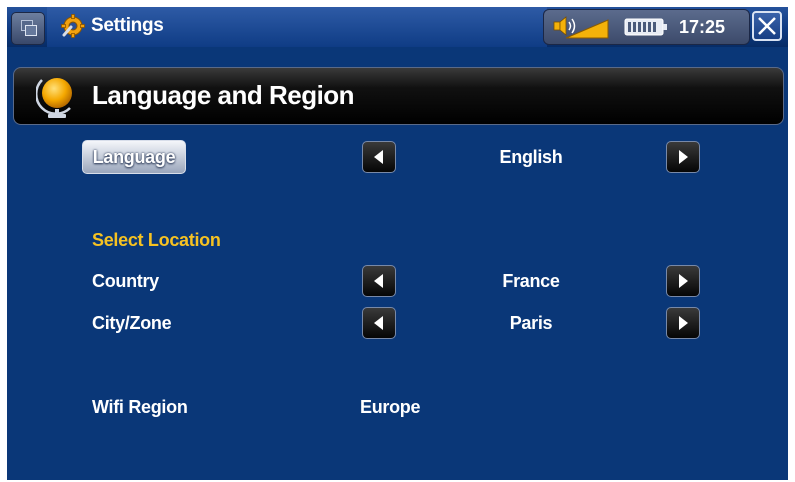  What do you see at coordinates (54, 98) in the screenshot?
I see `globe-icon` at bounding box center [54, 98].